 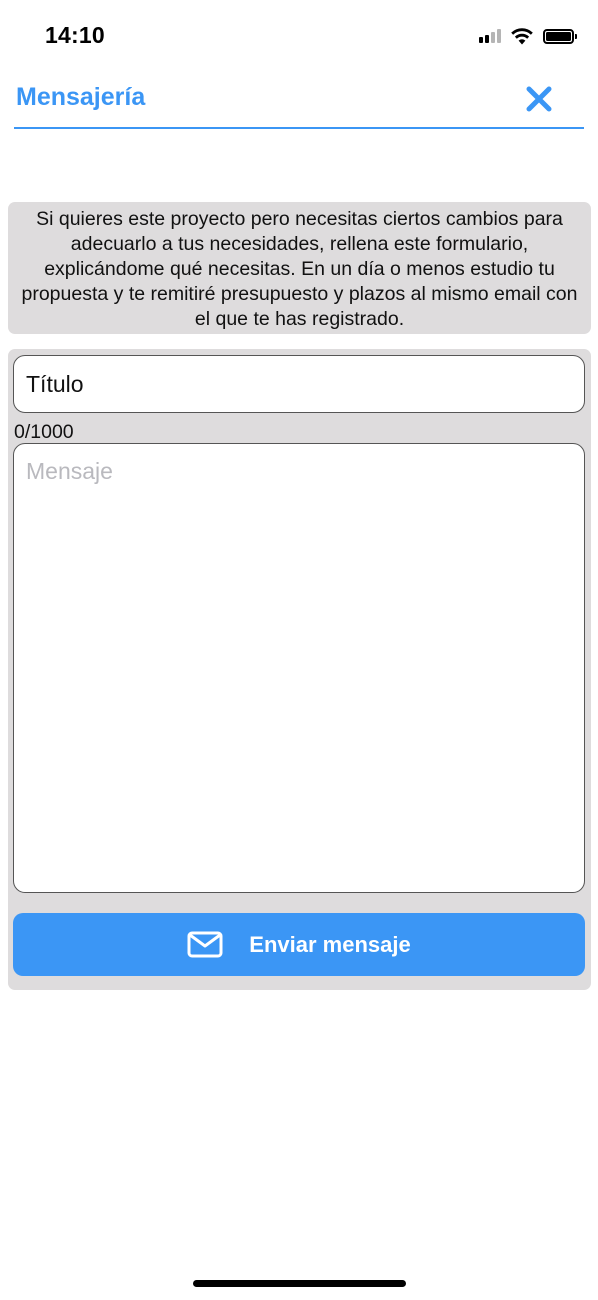 I want to click on home-indicator, so click(x=299, y=1283).